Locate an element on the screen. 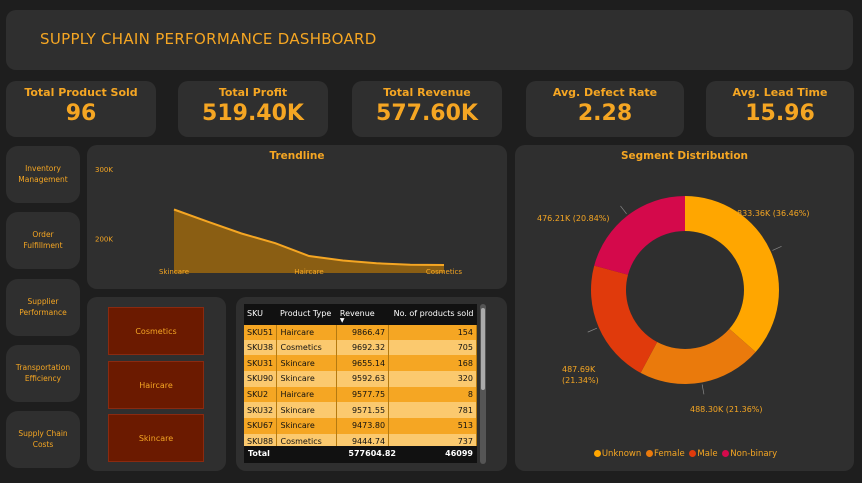 The image size is (862, 483). slicer-item-haircare: Haircare is located at coordinates (156, 385).